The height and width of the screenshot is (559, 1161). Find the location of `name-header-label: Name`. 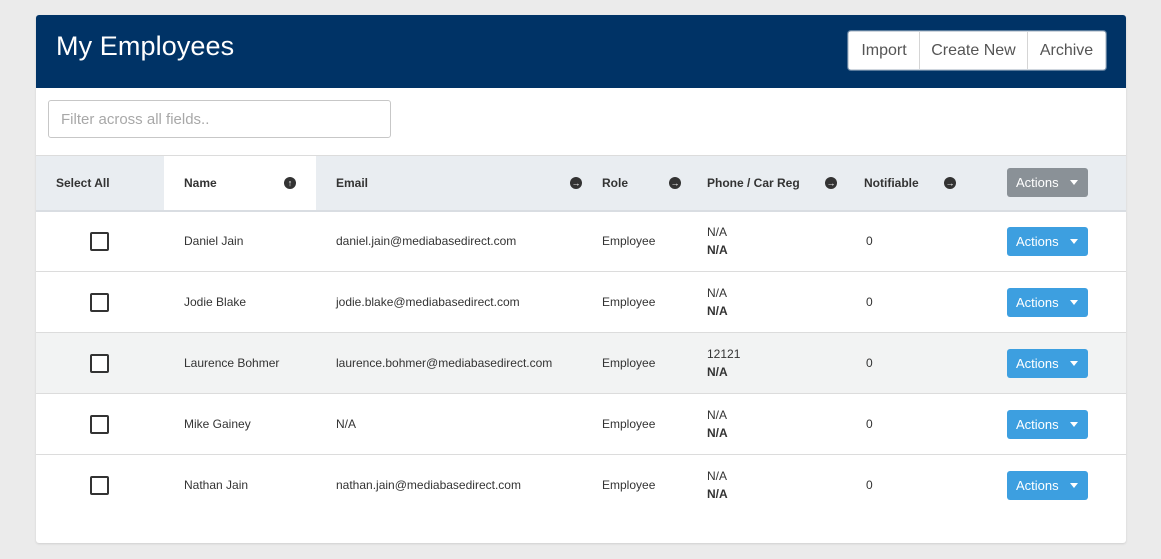

name-header-label: Name is located at coordinates (200, 182).